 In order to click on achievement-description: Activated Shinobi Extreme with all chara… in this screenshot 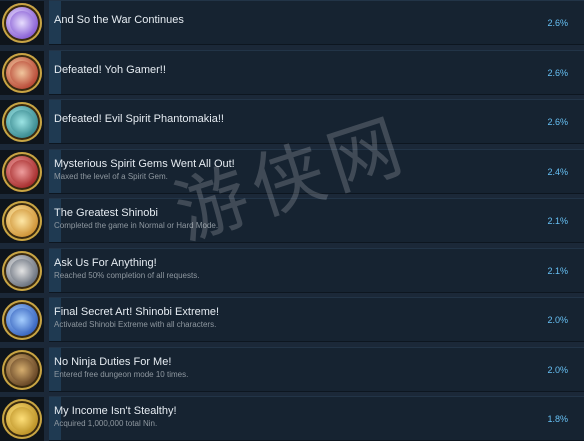, I will do `click(135, 324)`.